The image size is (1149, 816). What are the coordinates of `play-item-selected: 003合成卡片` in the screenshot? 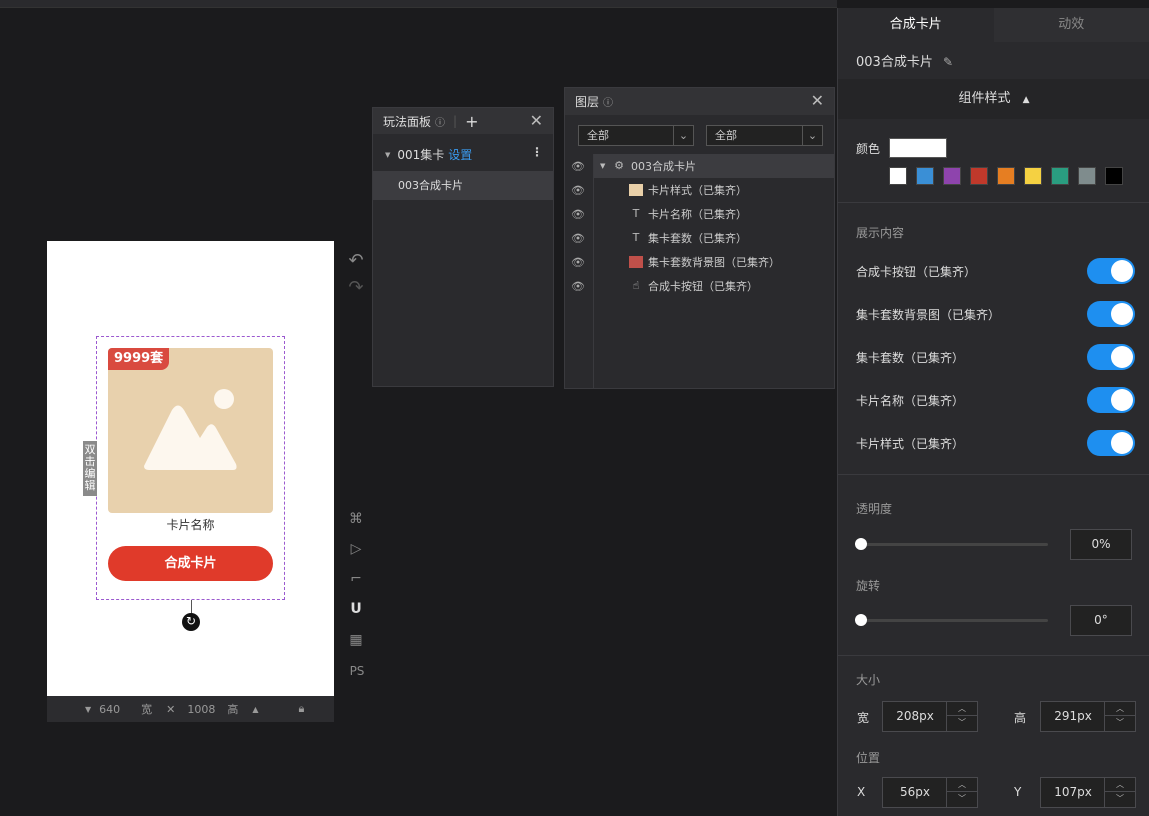 It's located at (463, 185).